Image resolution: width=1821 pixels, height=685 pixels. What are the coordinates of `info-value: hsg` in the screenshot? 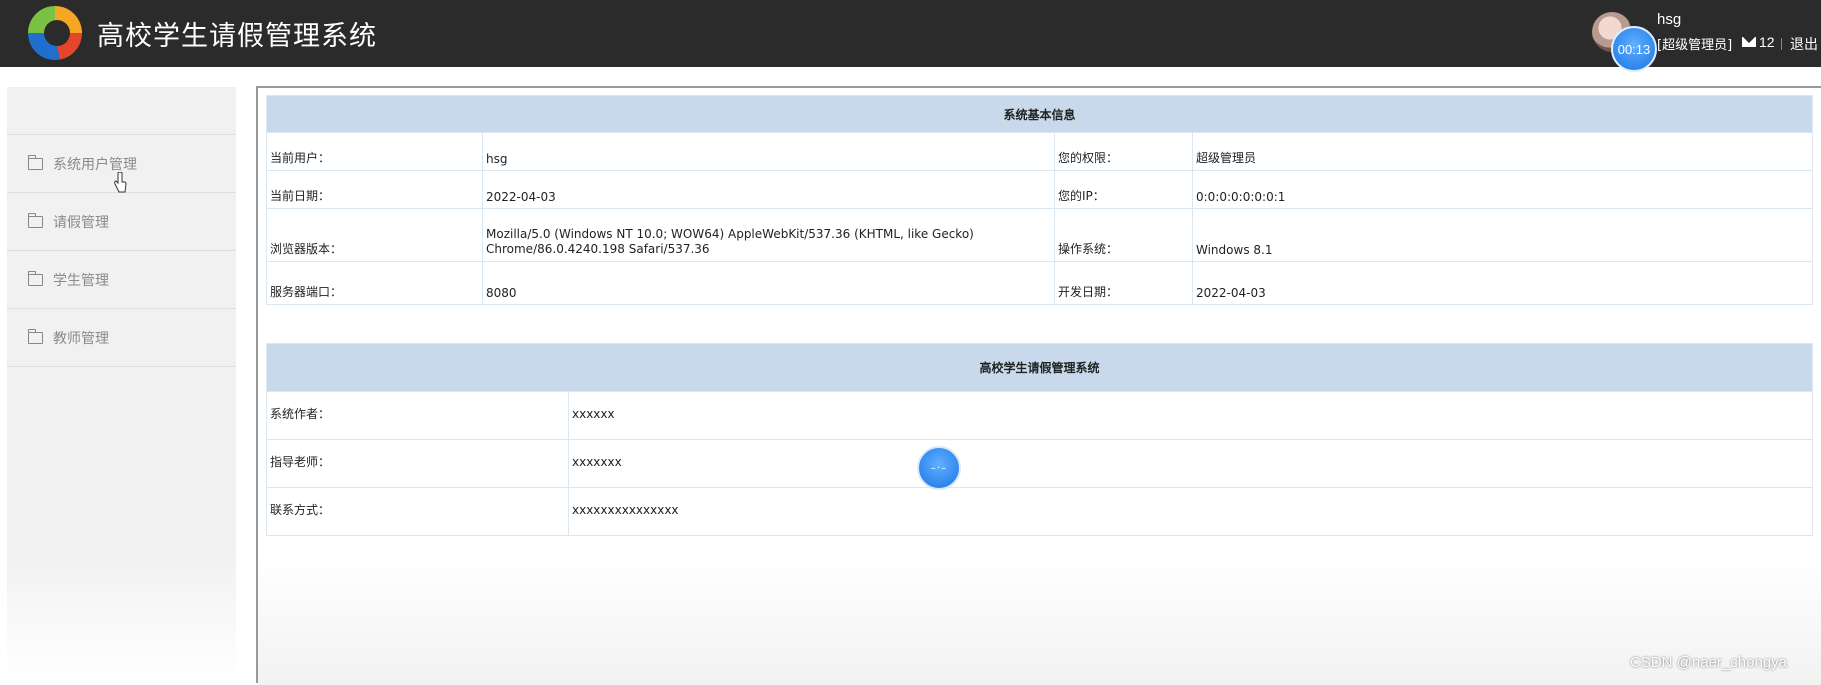 It's located at (768, 151).